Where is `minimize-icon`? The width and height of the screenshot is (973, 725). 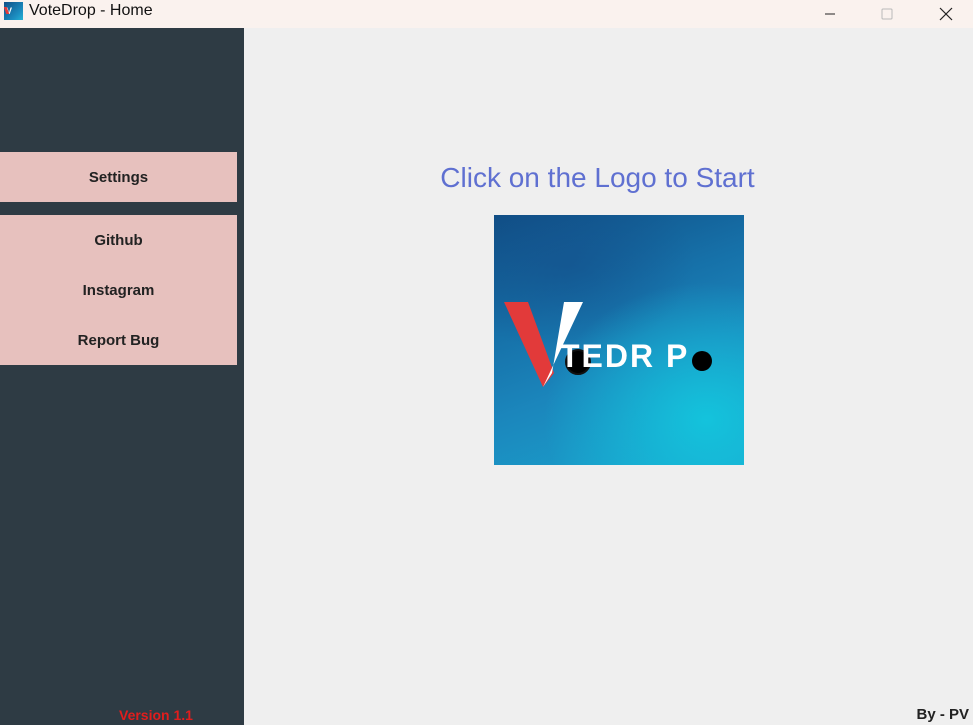
minimize-icon is located at coordinates (830, 14).